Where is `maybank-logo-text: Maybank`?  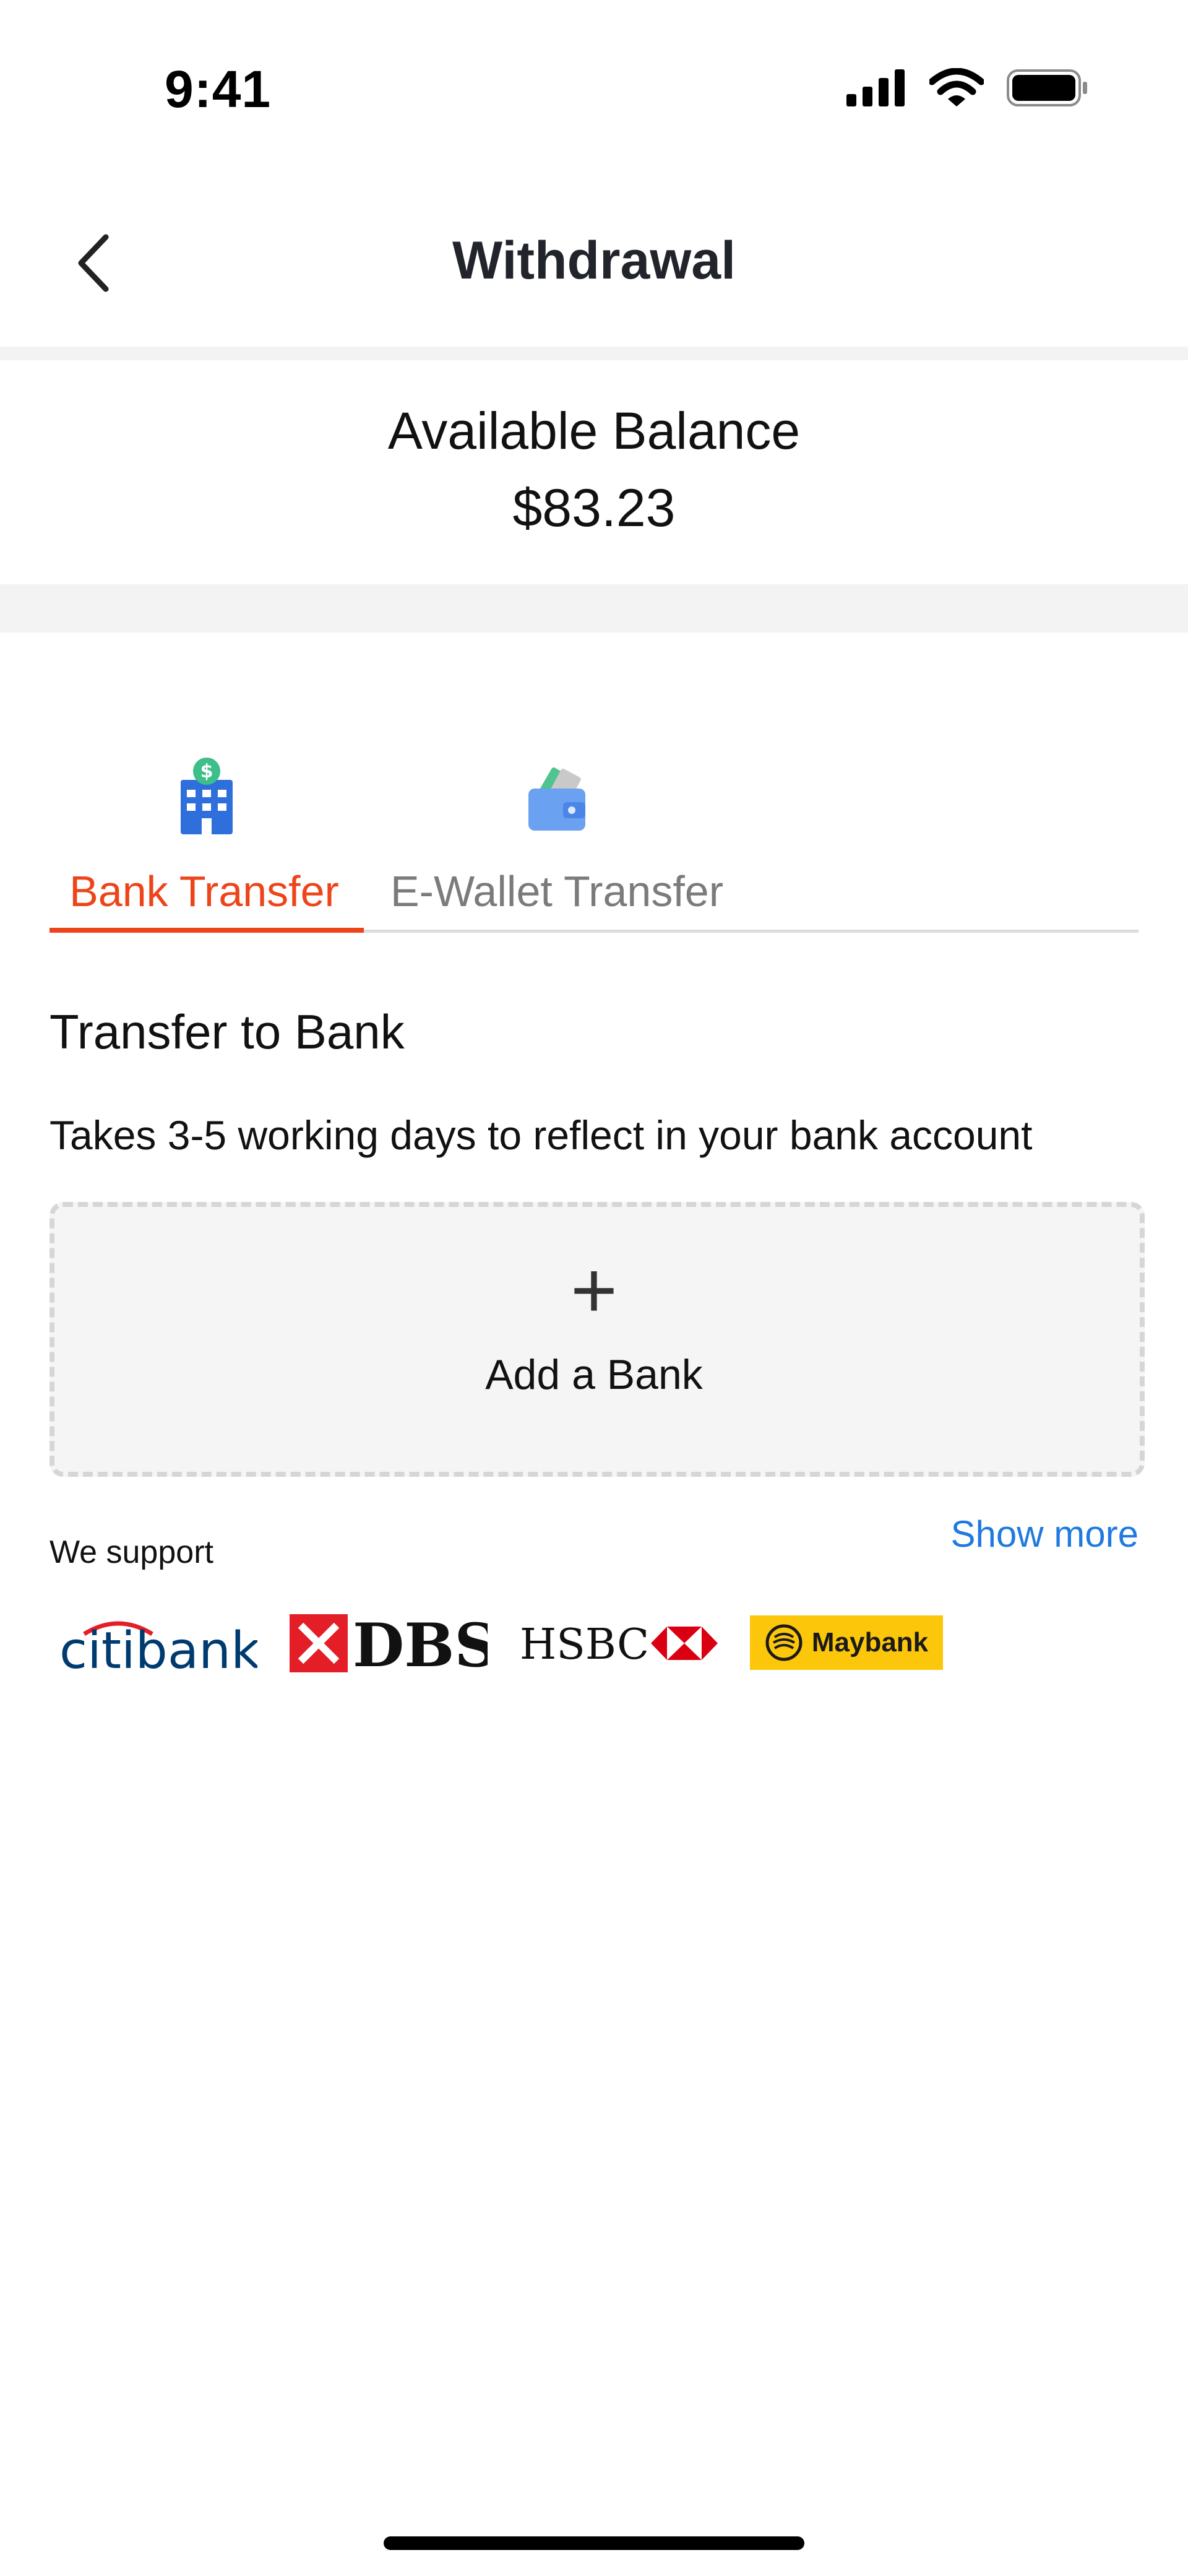
maybank-logo-text: Maybank is located at coordinates (870, 1642).